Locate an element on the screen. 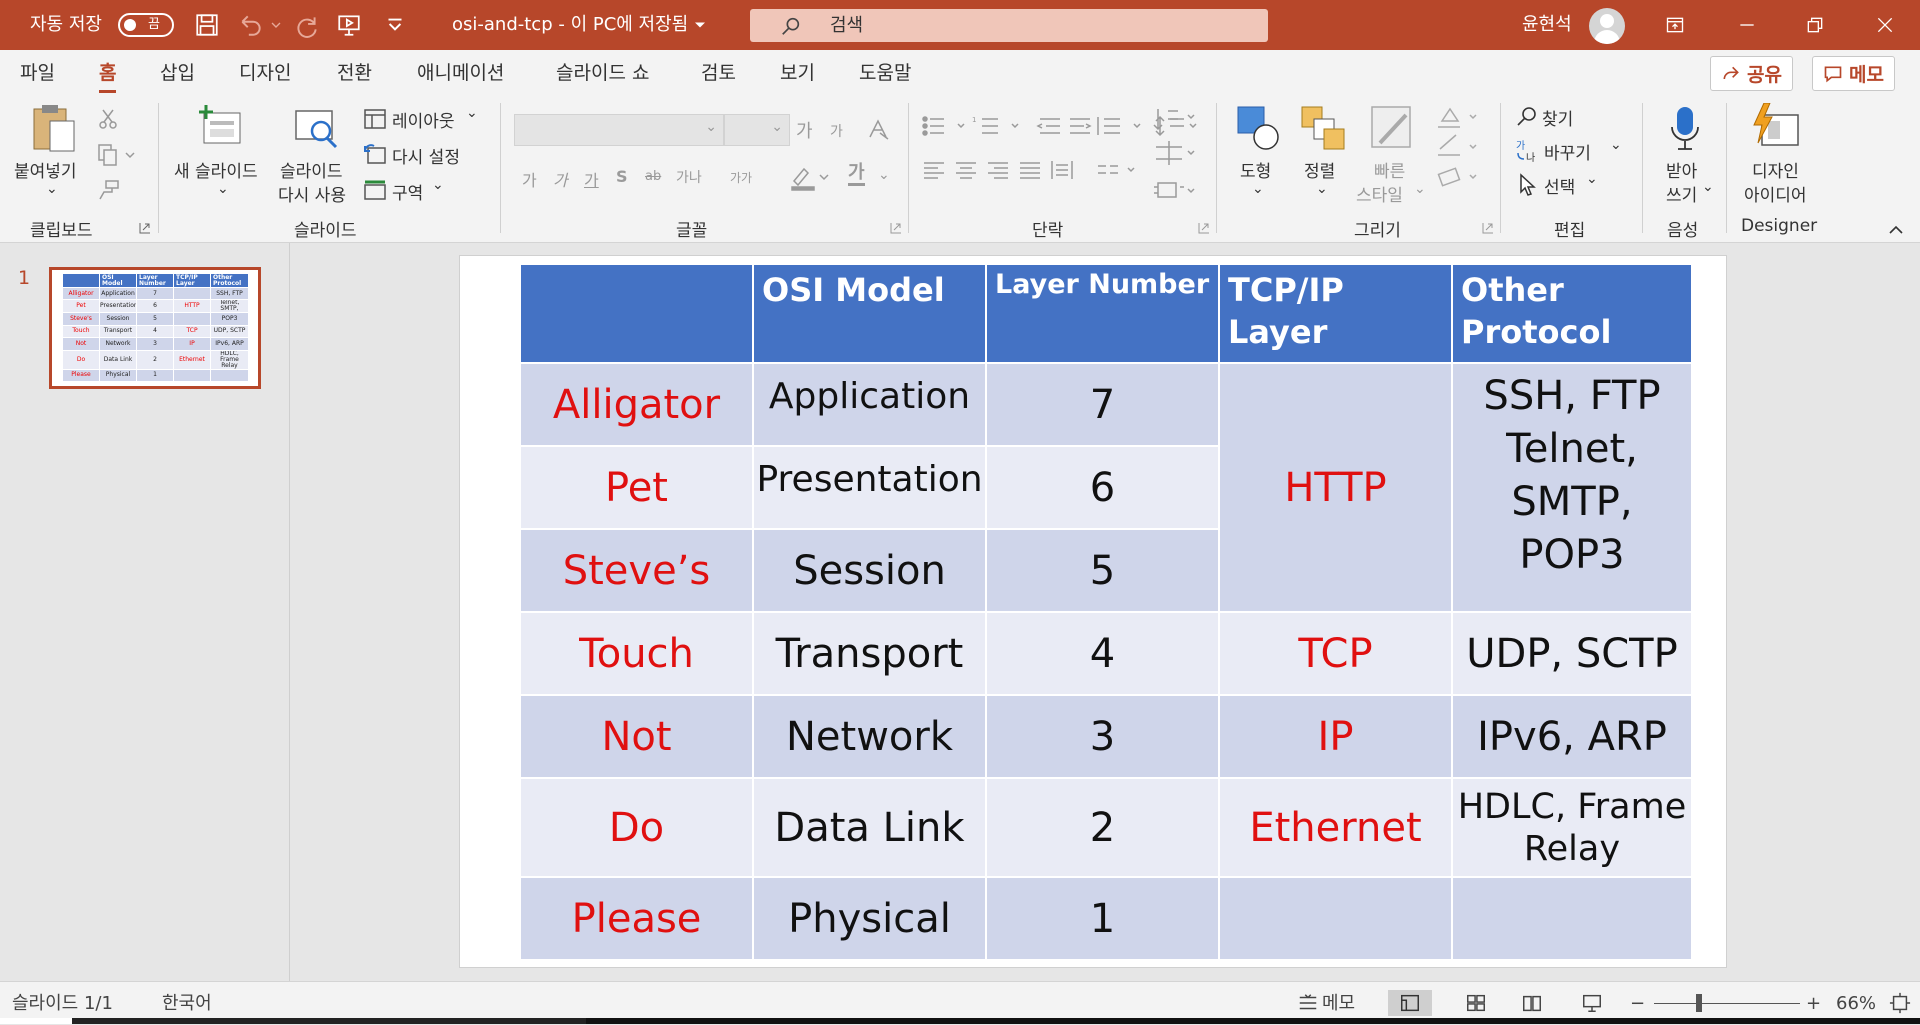 This screenshot has height=1025, width=1920. document-title: osi-and-tcp - 이 PC에 저장됨 is located at coordinates (570, 25).